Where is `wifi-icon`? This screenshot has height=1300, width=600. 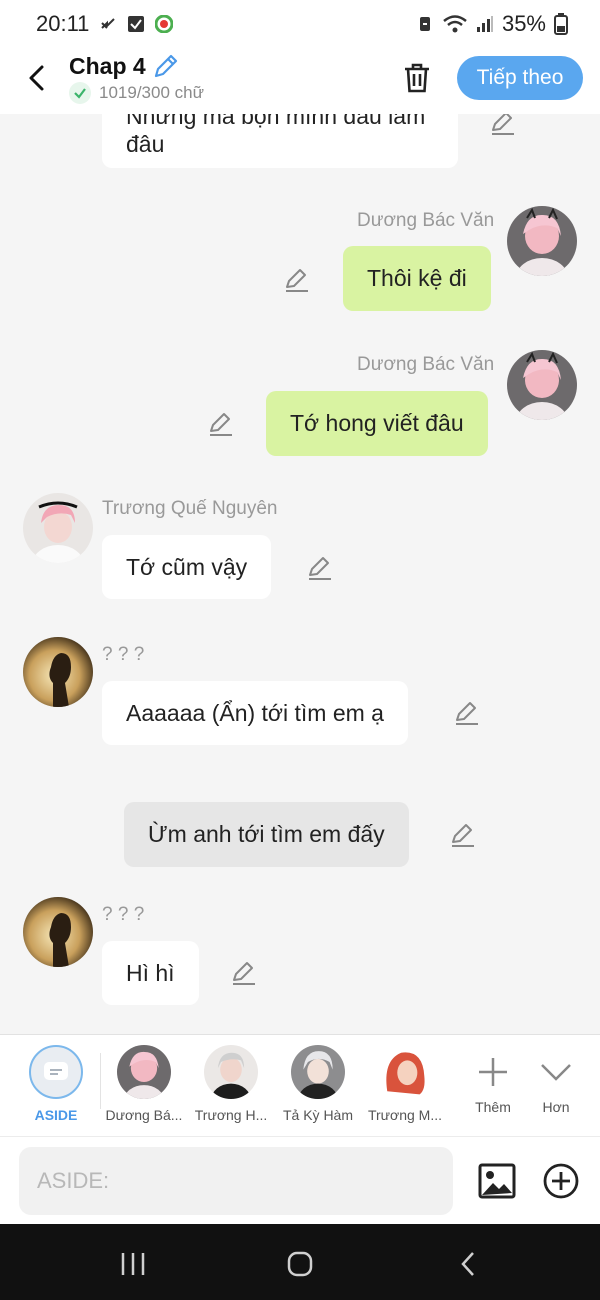 wifi-icon is located at coordinates (455, 24).